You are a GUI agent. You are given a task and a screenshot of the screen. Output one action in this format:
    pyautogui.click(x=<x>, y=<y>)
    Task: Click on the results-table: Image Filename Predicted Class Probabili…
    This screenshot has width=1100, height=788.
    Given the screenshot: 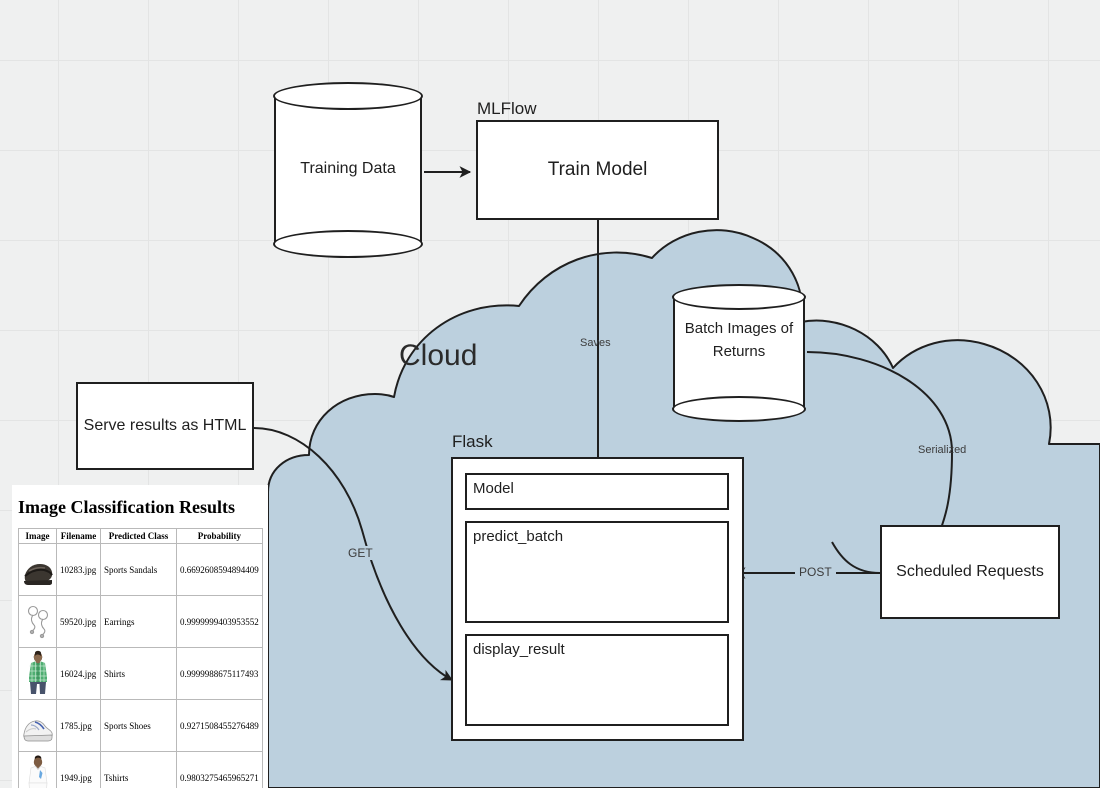 What is the action you would take?
    pyautogui.click(x=140, y=658)
    